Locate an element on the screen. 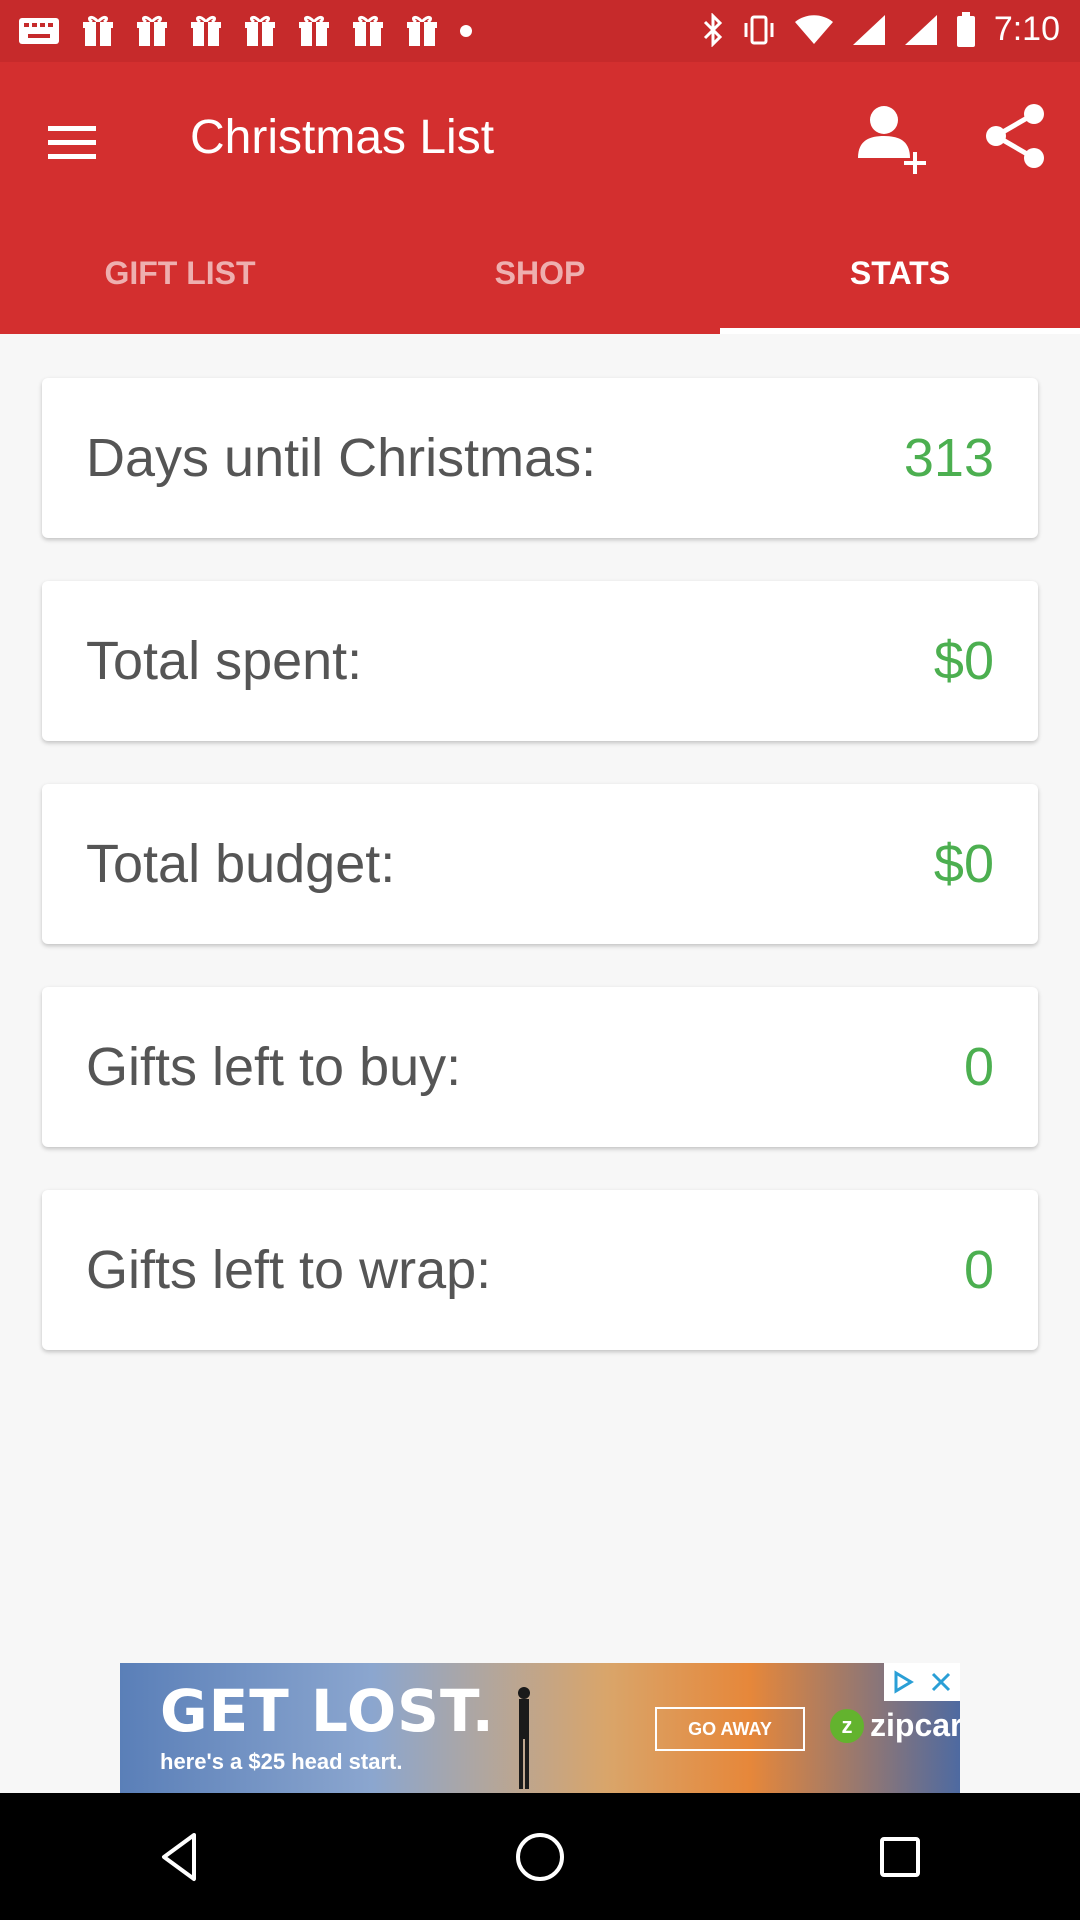 This screenshot has width=1080, height=1920. tab-shop: SHOP is located at coordinates (540, 273).